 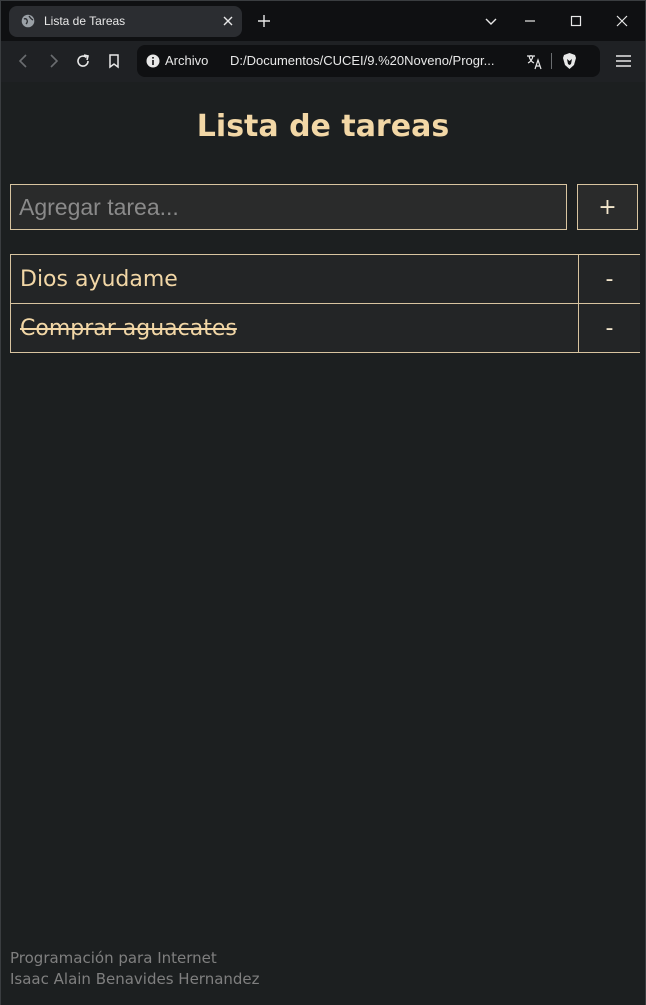 I want to click on menu-icon, so click(x=623, y=61).